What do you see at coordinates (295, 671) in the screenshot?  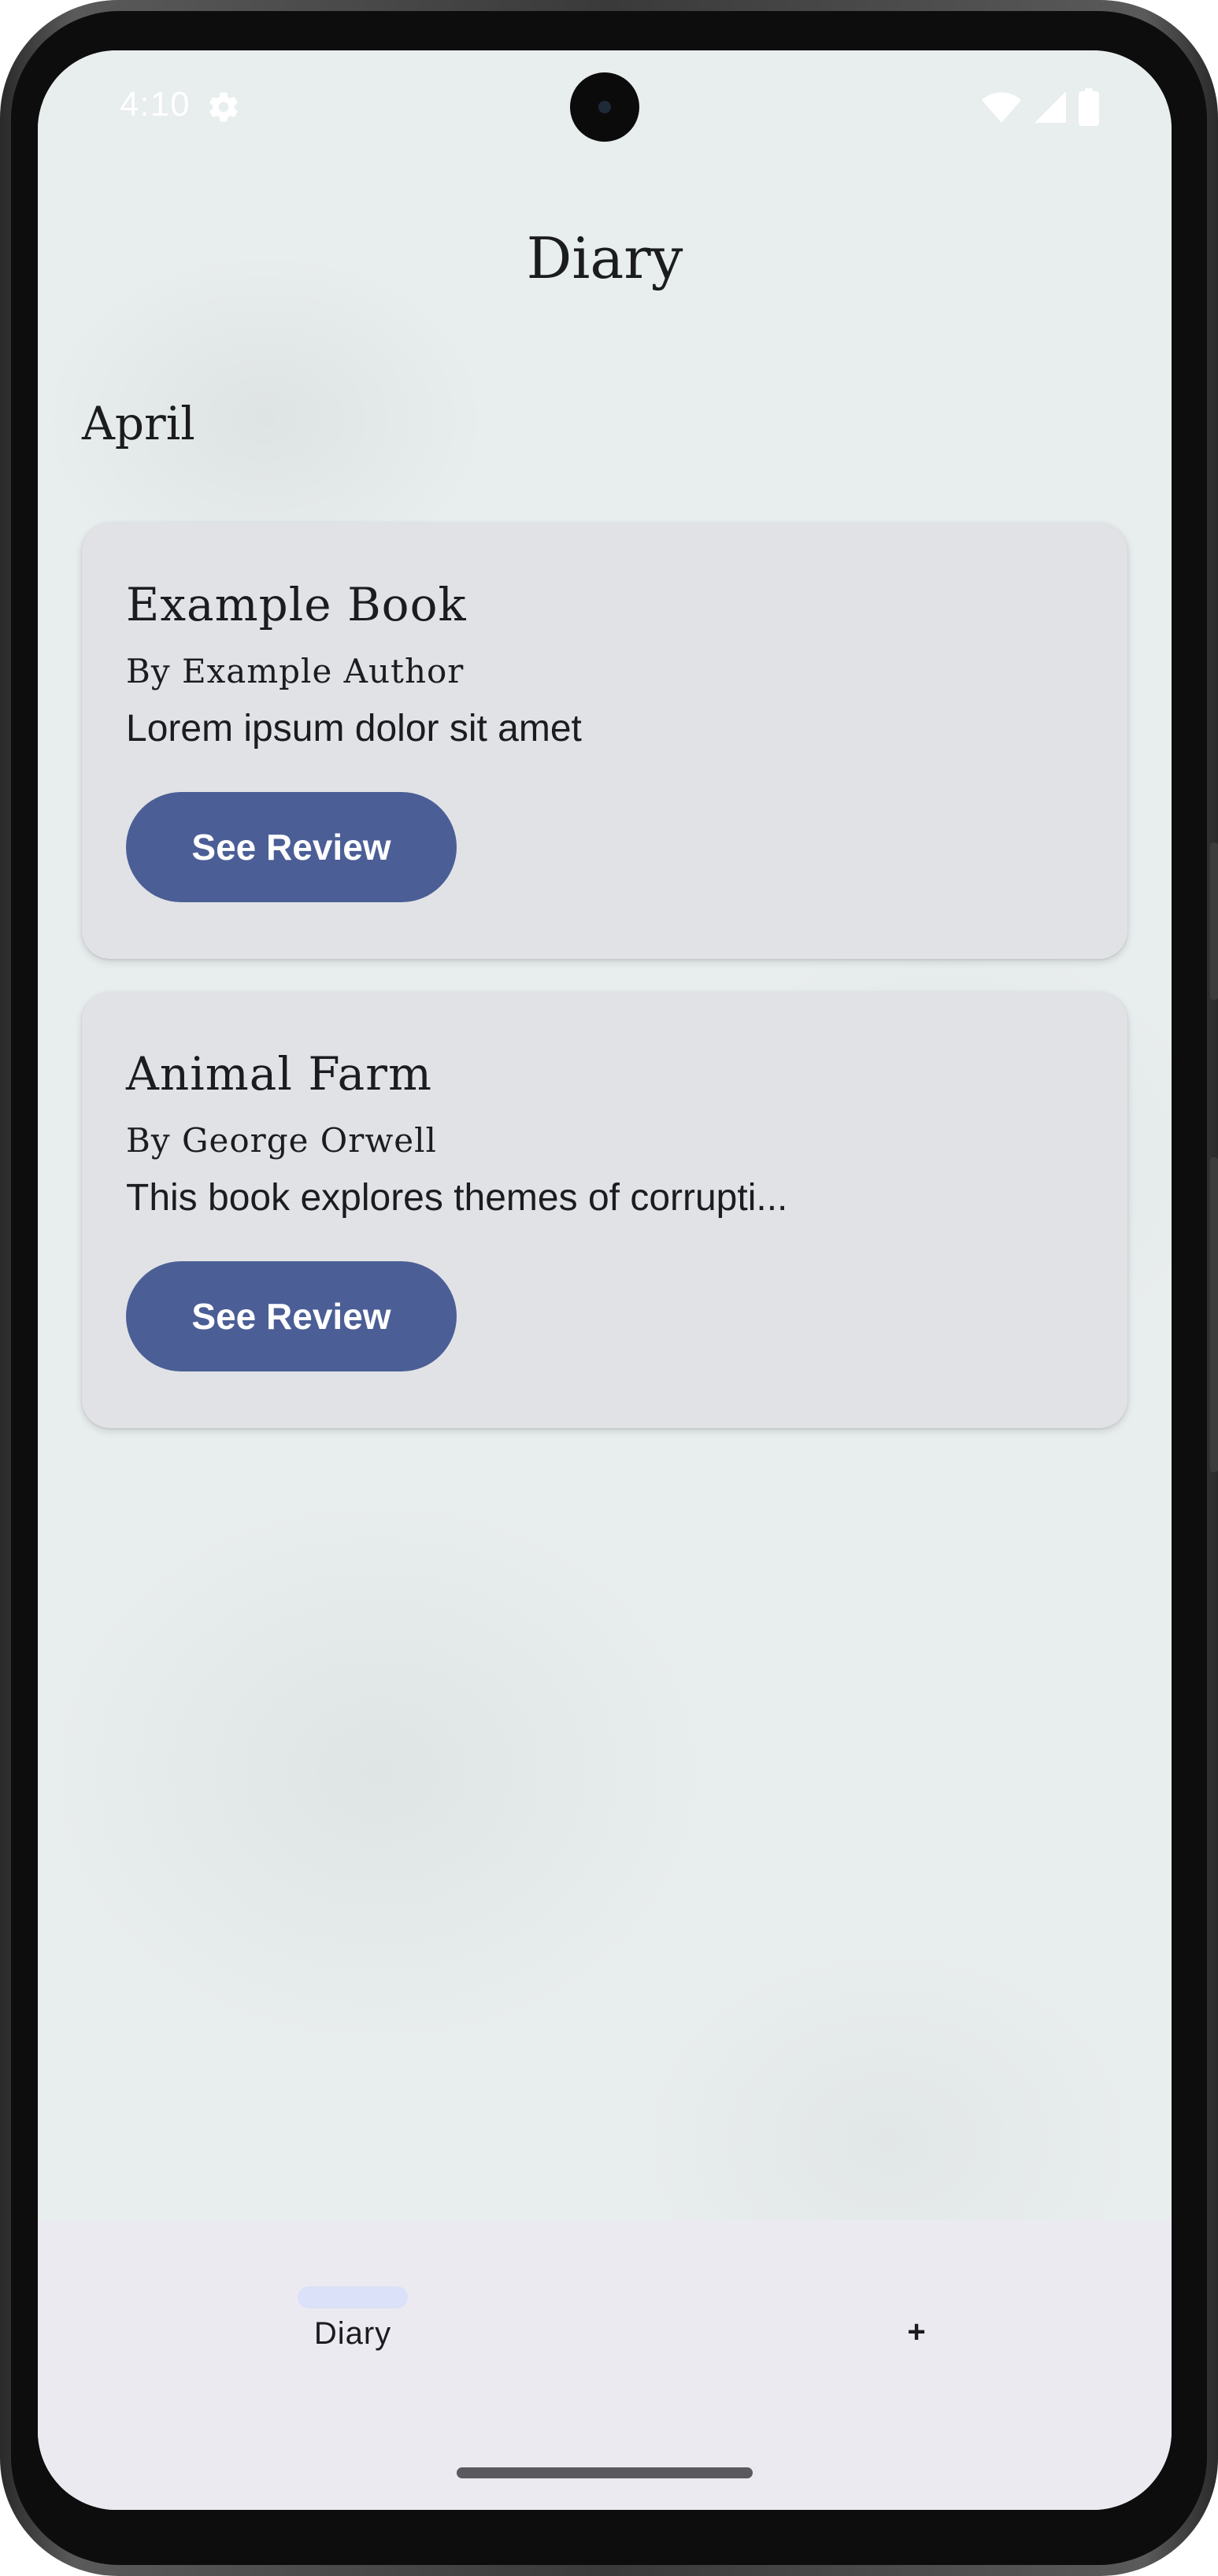 I see `book-author: By Example Author` at bounding box center [295, 671].